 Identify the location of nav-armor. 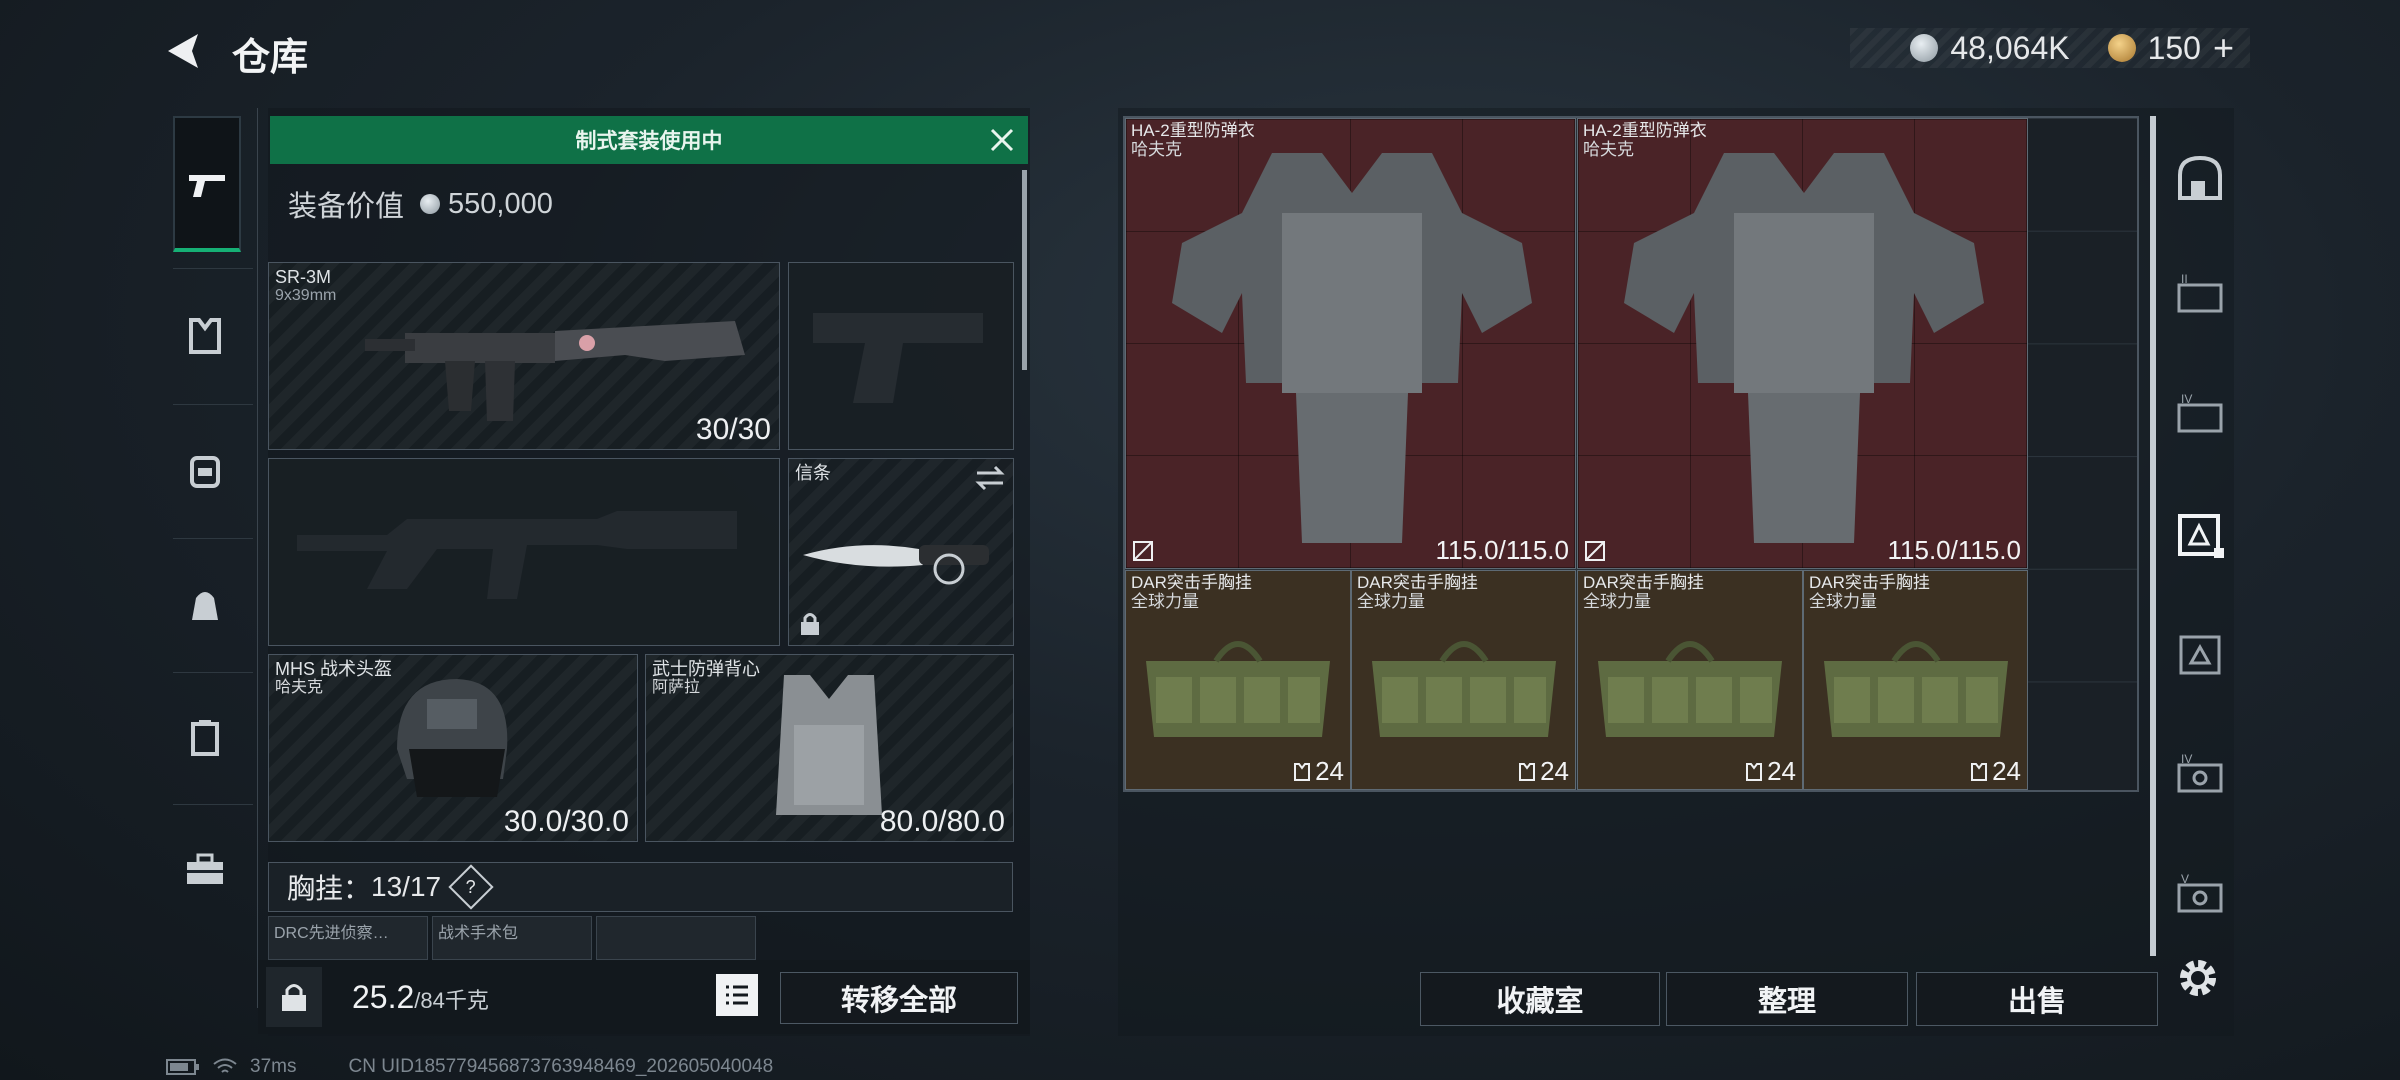
(205, 336).